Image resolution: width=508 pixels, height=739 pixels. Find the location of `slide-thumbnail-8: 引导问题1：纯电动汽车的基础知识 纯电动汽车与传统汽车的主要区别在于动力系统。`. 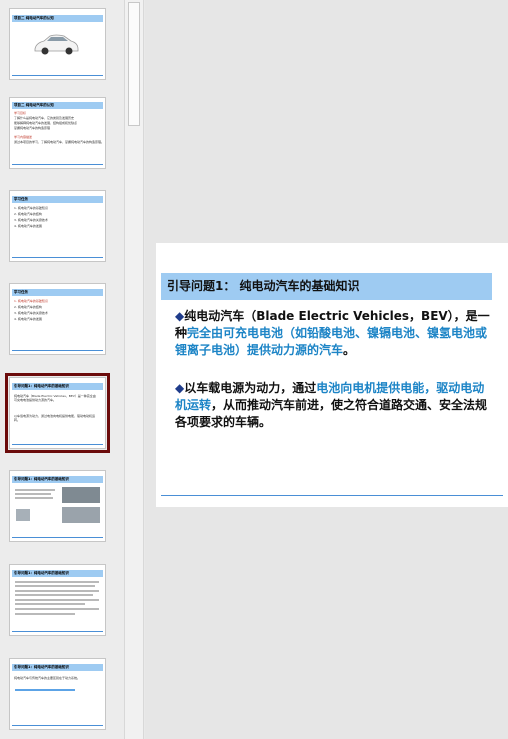

slide-thumbnail-8: 引导问题1：纯电动汽车的基础知识 纯电动汽车与传统汽车的主要区别在于动力系统。 is located at coordinates (57, 694).